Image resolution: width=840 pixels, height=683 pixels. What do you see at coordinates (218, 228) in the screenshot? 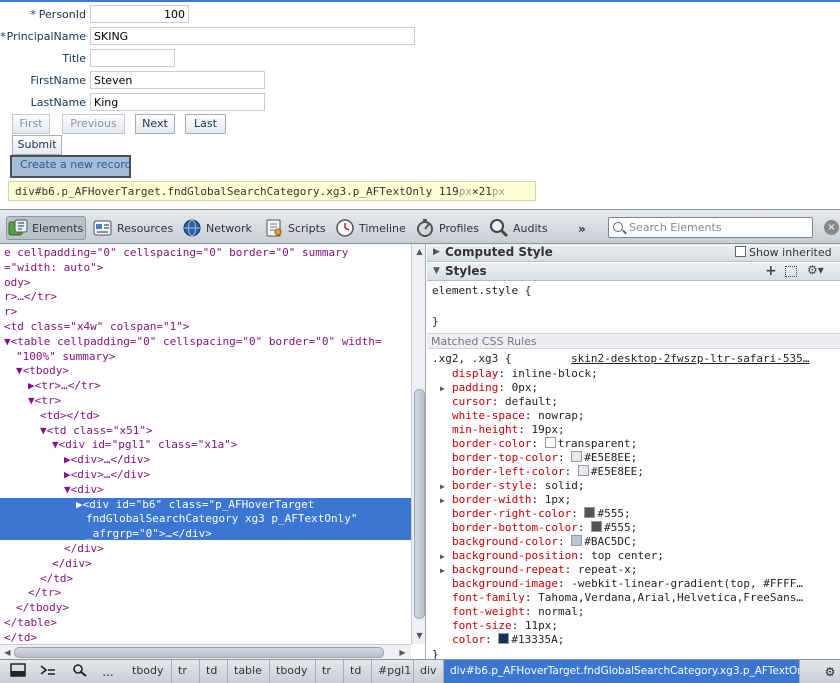
I see `tab-network: Network` at bounding box center [218, 228].